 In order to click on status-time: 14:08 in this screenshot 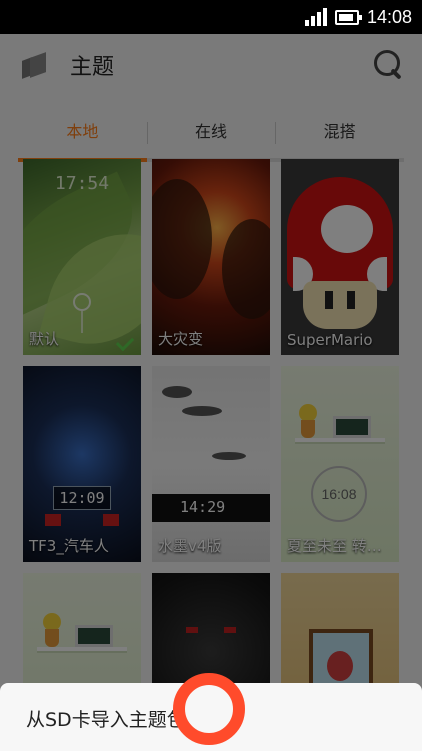, I will do `click(389, 16)`.